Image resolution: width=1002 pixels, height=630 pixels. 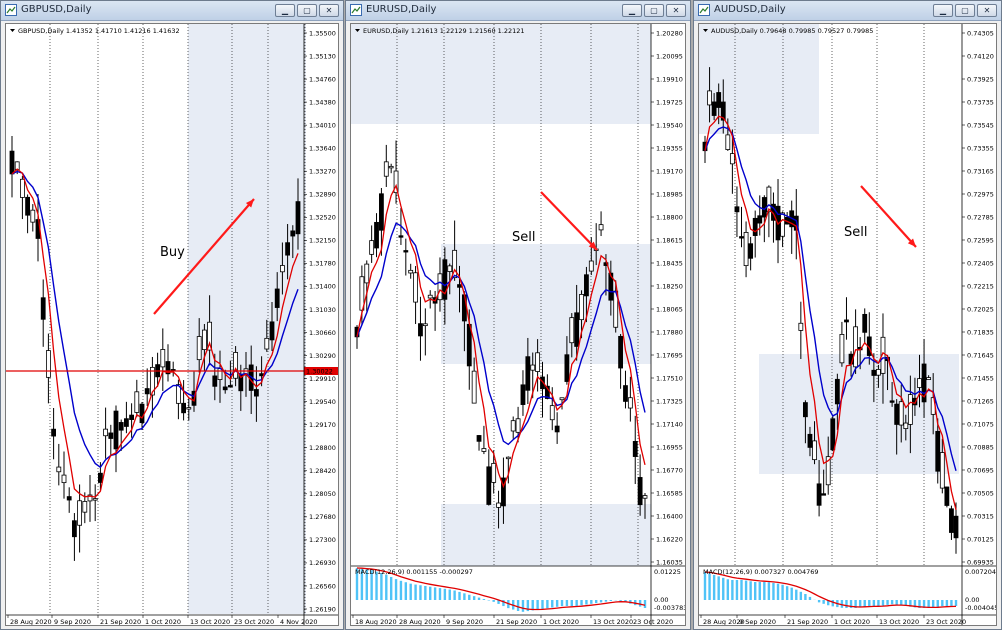 I want to click on trend-arrow, so click(x=888, y=216).